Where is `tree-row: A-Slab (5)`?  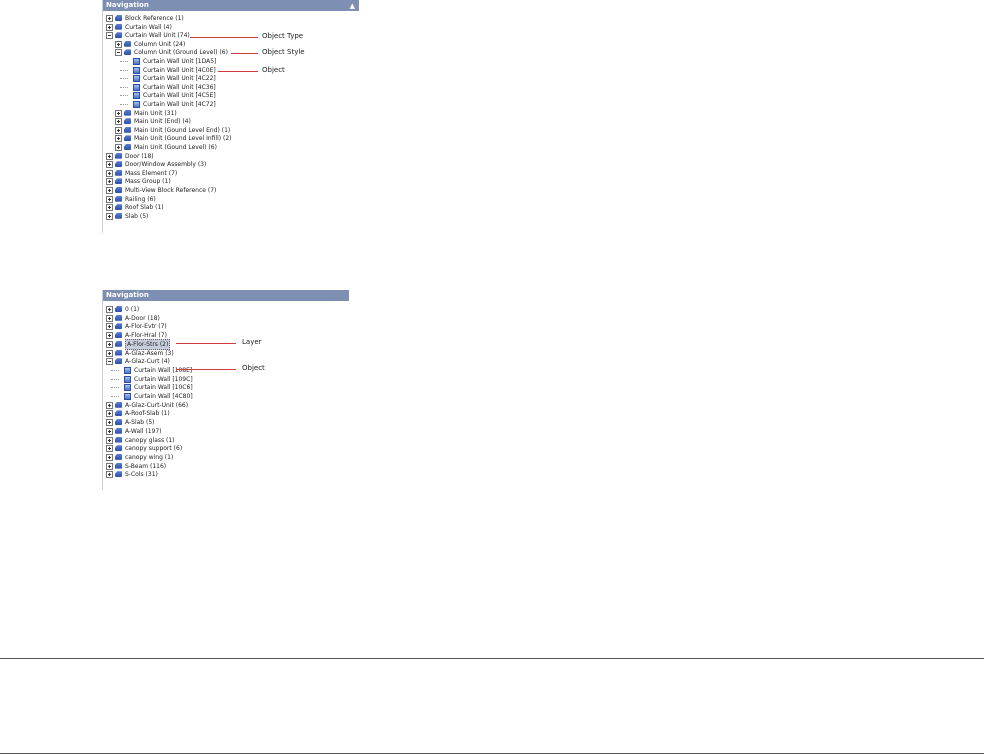 tree-row: A-Slab (5) is located at coordinates (223, 422).